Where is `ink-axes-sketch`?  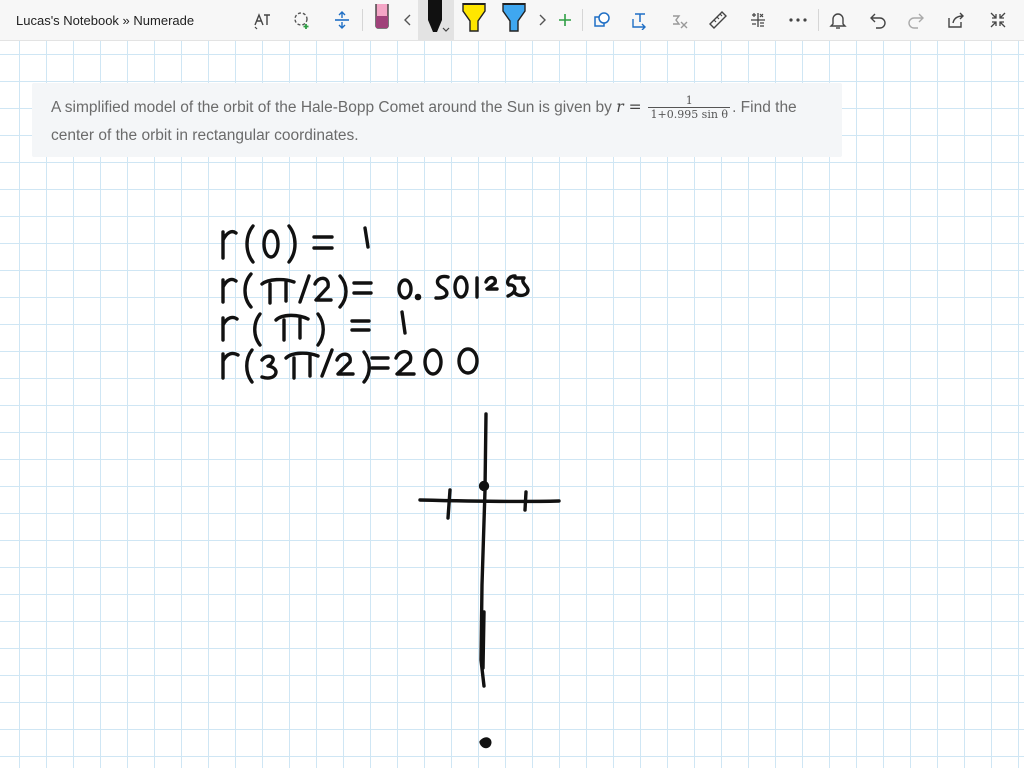 ink-axes-sketch is located at coordinates (489, 580).